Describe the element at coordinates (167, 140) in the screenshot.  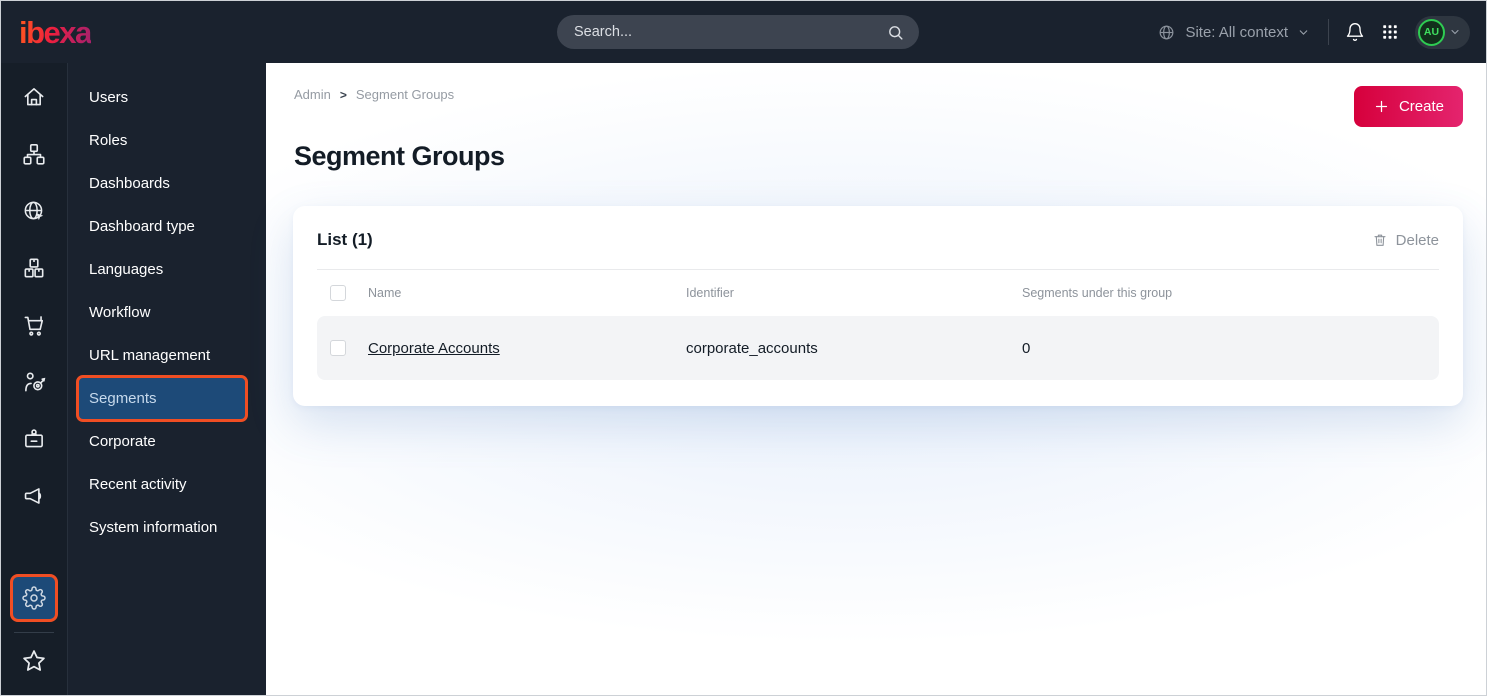
I see `menu-item-roles: Roles` at that location.